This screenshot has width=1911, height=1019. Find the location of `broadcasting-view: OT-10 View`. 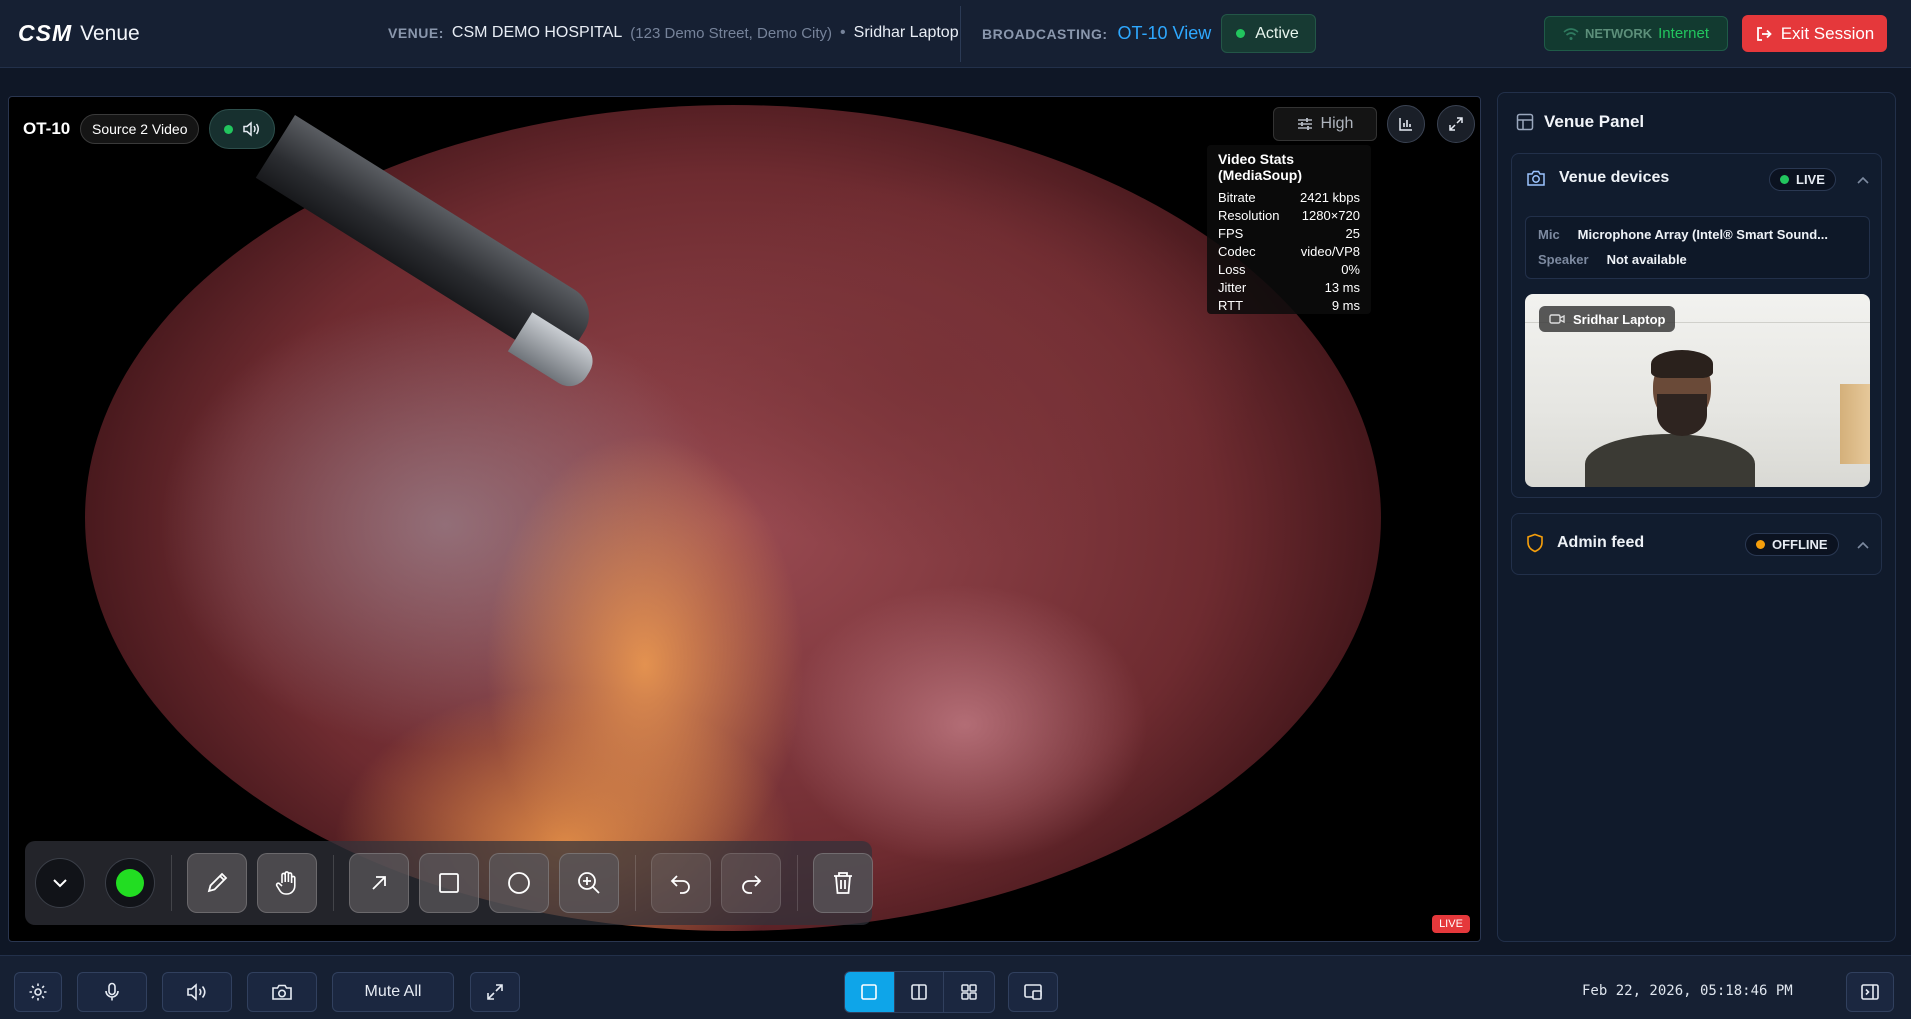

broadcasting-view: OT-10 View is located at coordinates (1164, 33).